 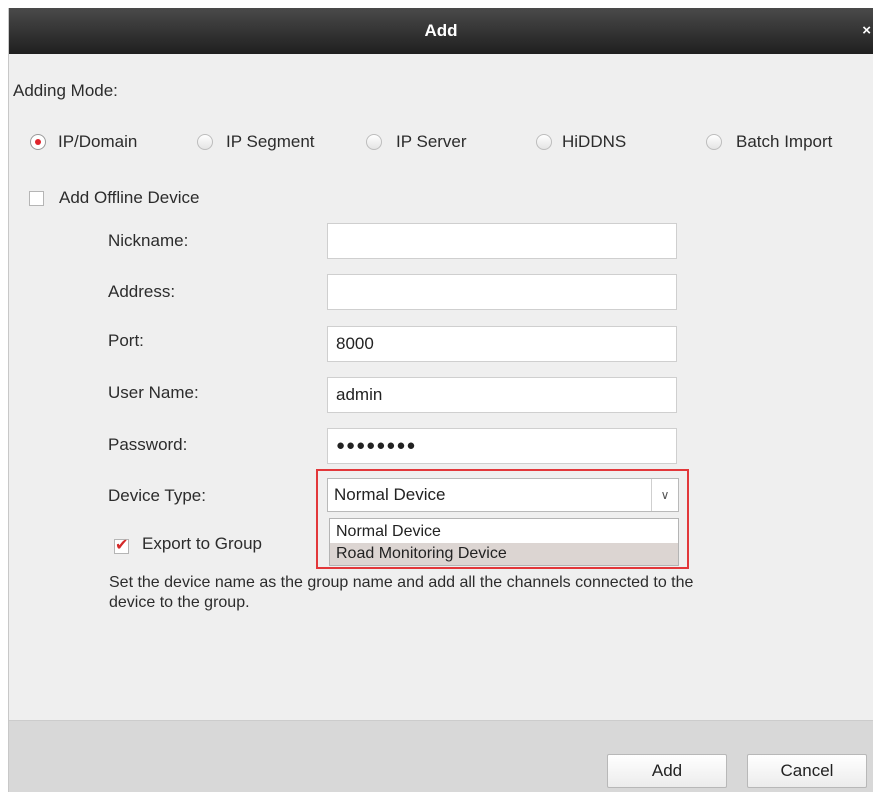 I want to click on checkmark-icon: ✔, so click(x=122, y=545).